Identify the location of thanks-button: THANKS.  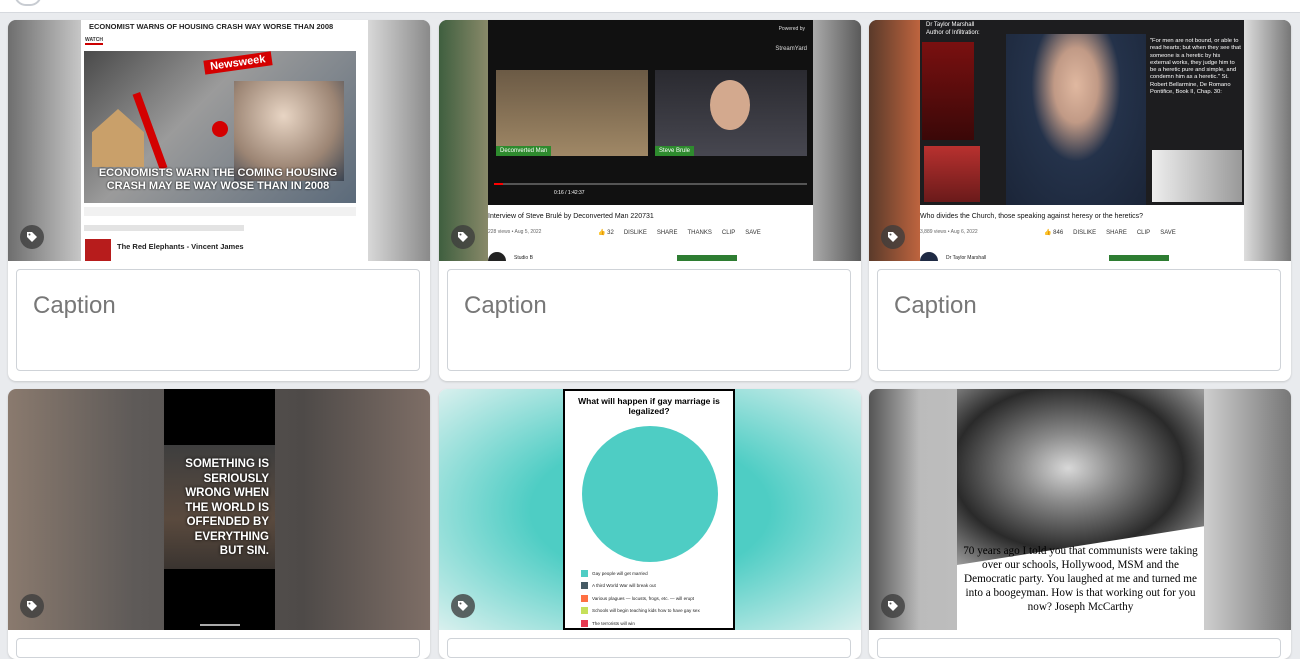
(700, 233).